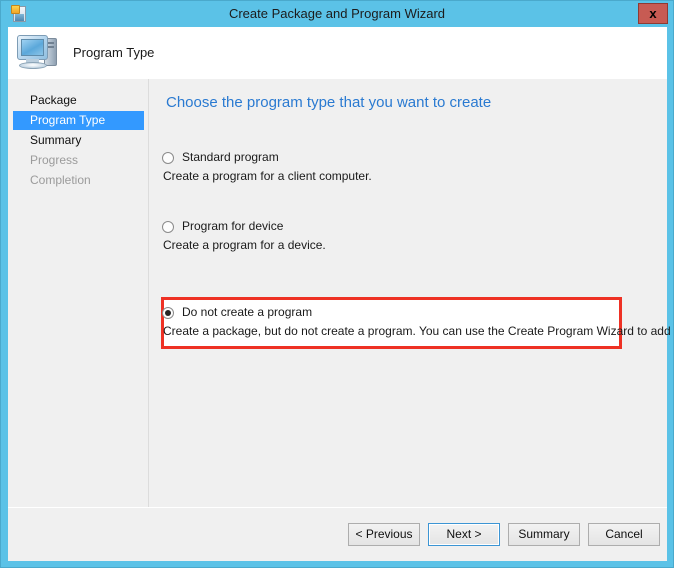  What do you see at coordinates (624, 534) in the screenshot?
I see `cancel-button: Cancel` at bounding box center [624, 534].